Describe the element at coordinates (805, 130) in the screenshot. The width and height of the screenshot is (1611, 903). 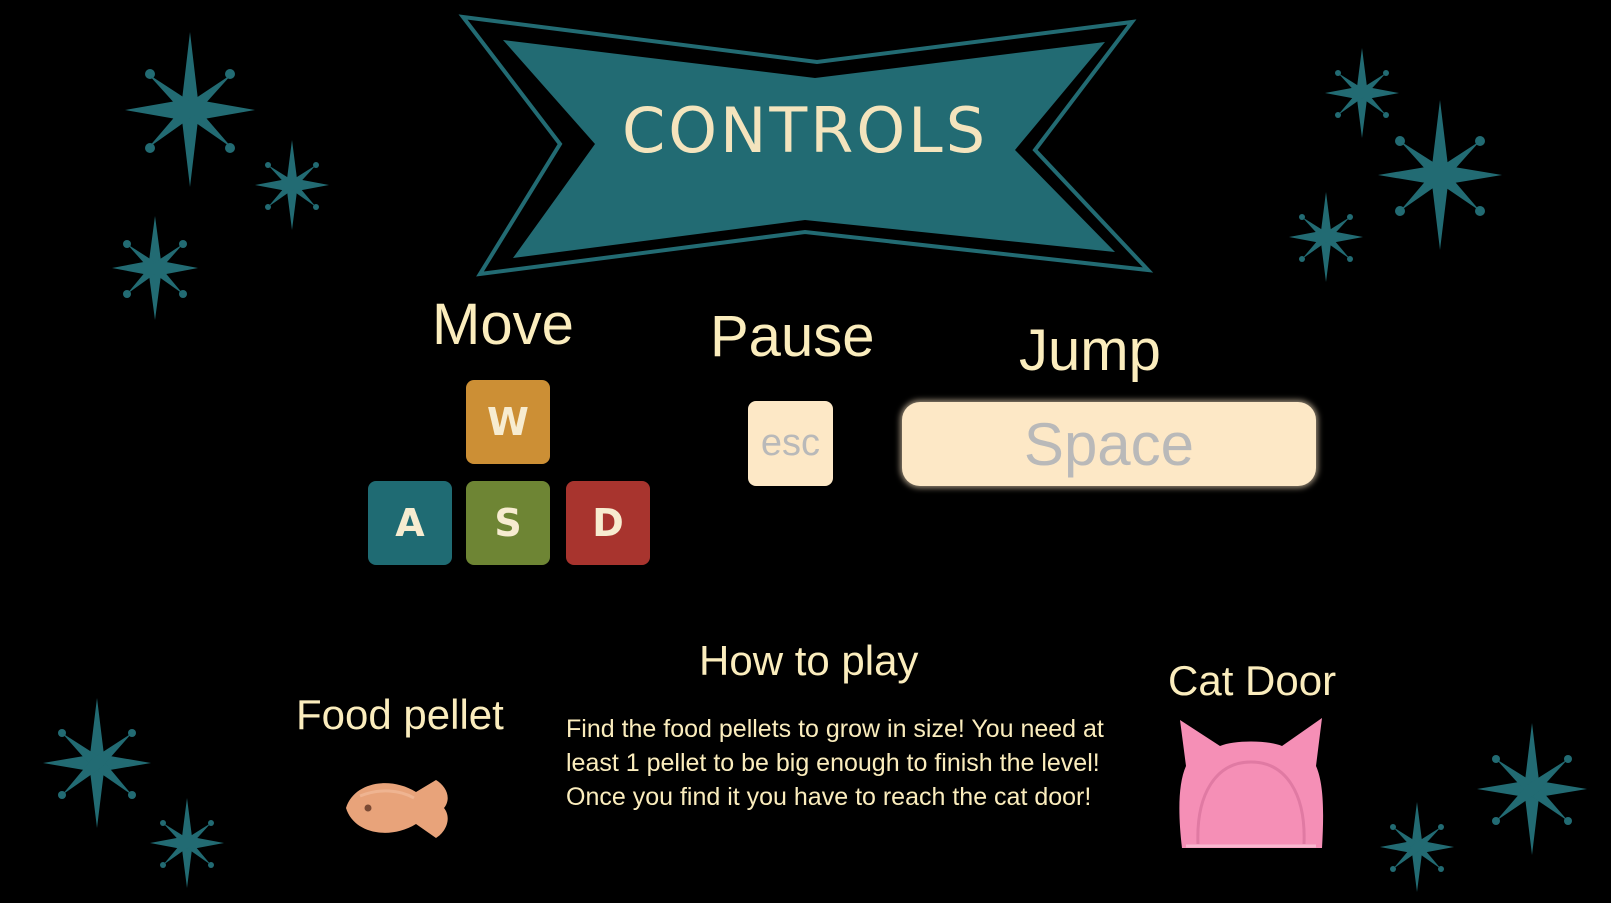
I see `page-title: CONTROLS` at that location.